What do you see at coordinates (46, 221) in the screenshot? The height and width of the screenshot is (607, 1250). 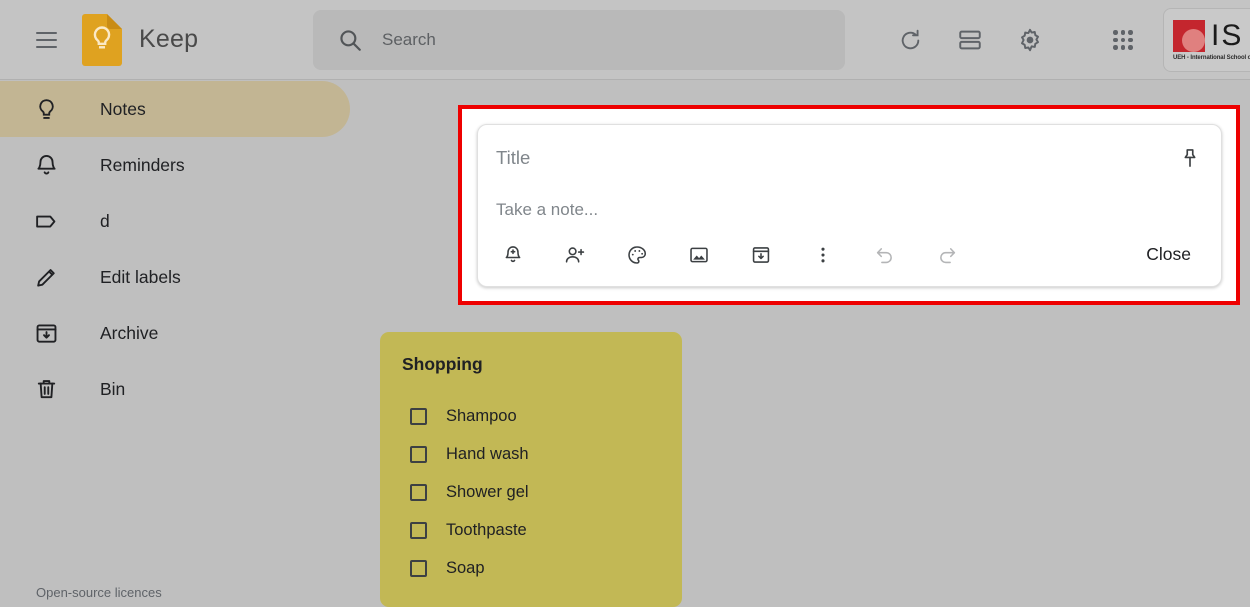 I see `label-tag-icon` at bounding box center [46, 221].